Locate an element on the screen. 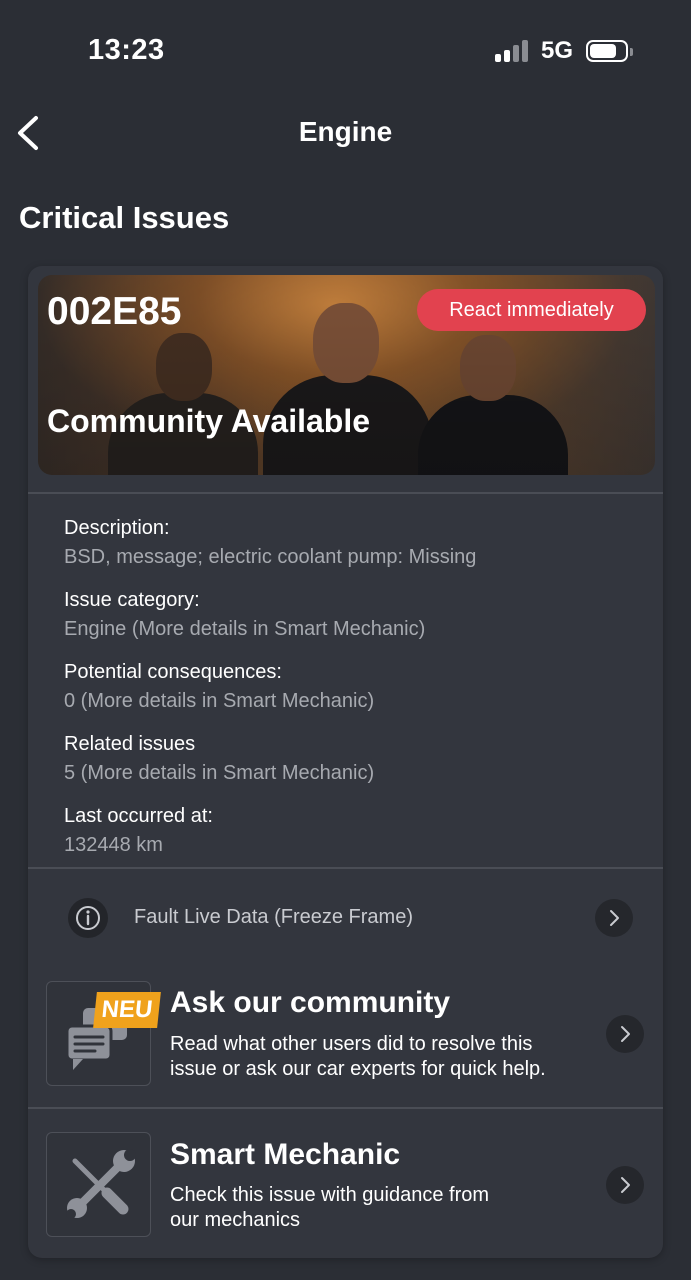  freeze-frame-label: Fault Live Data (Freeze Frame) is located at coordinates (273, 917).